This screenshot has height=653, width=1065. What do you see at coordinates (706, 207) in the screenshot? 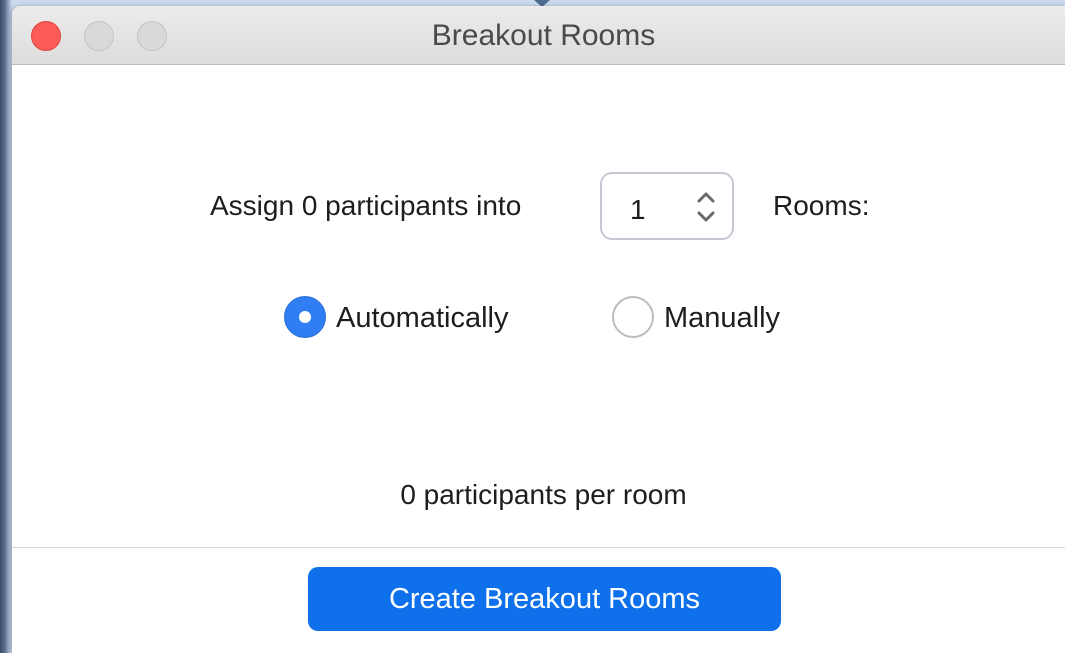
I see `chevron-up-down-icon` at bounding box center [706, 207].